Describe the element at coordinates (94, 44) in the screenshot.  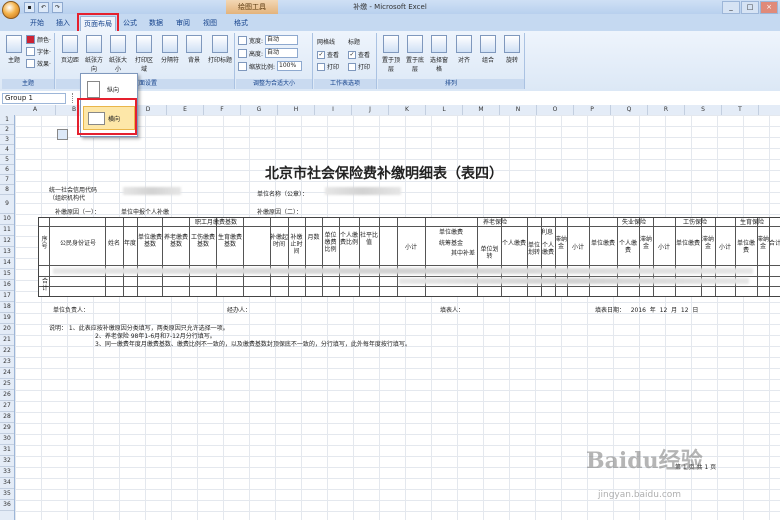
I see `orientation-icon` at that location.